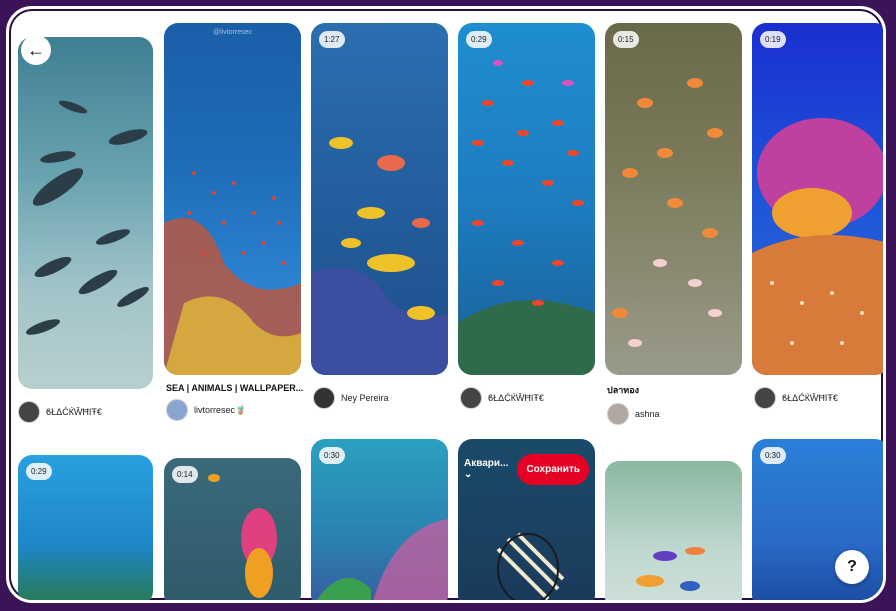  What do you see at coordinates (526, 519) in the screenshot?
I see `pin-aquarium-board: Аквари... ⌄ Сохранить` at bounding box center [526, 519].